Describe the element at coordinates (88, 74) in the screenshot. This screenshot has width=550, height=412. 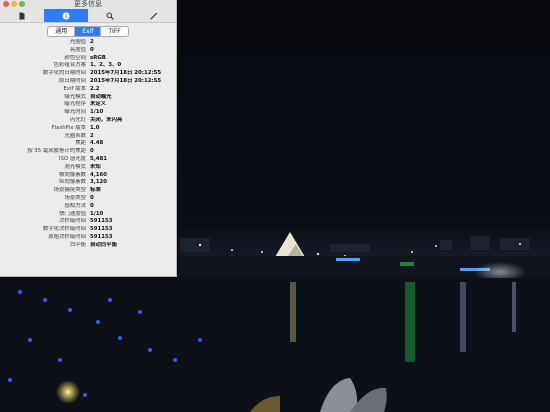
I see `exif-row: 数字化的日期时间 2015年7月18日 20:12:55` at that location.